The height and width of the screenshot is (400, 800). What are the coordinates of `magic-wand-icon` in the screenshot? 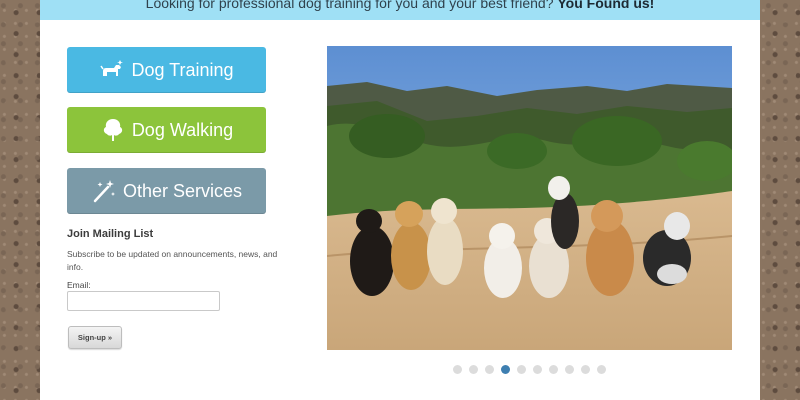 It's located at (104, 191).